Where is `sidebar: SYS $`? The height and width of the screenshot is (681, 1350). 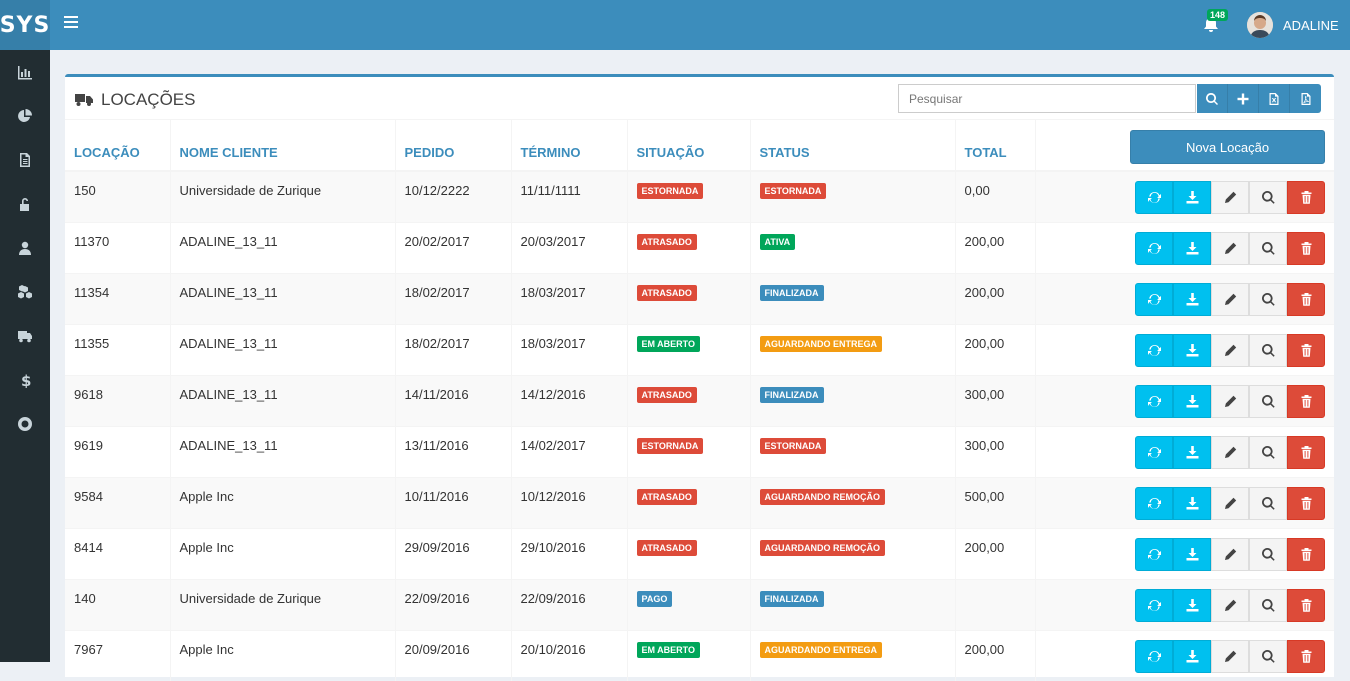
sidebar: SYS $ is located at coordinates (25, 331).